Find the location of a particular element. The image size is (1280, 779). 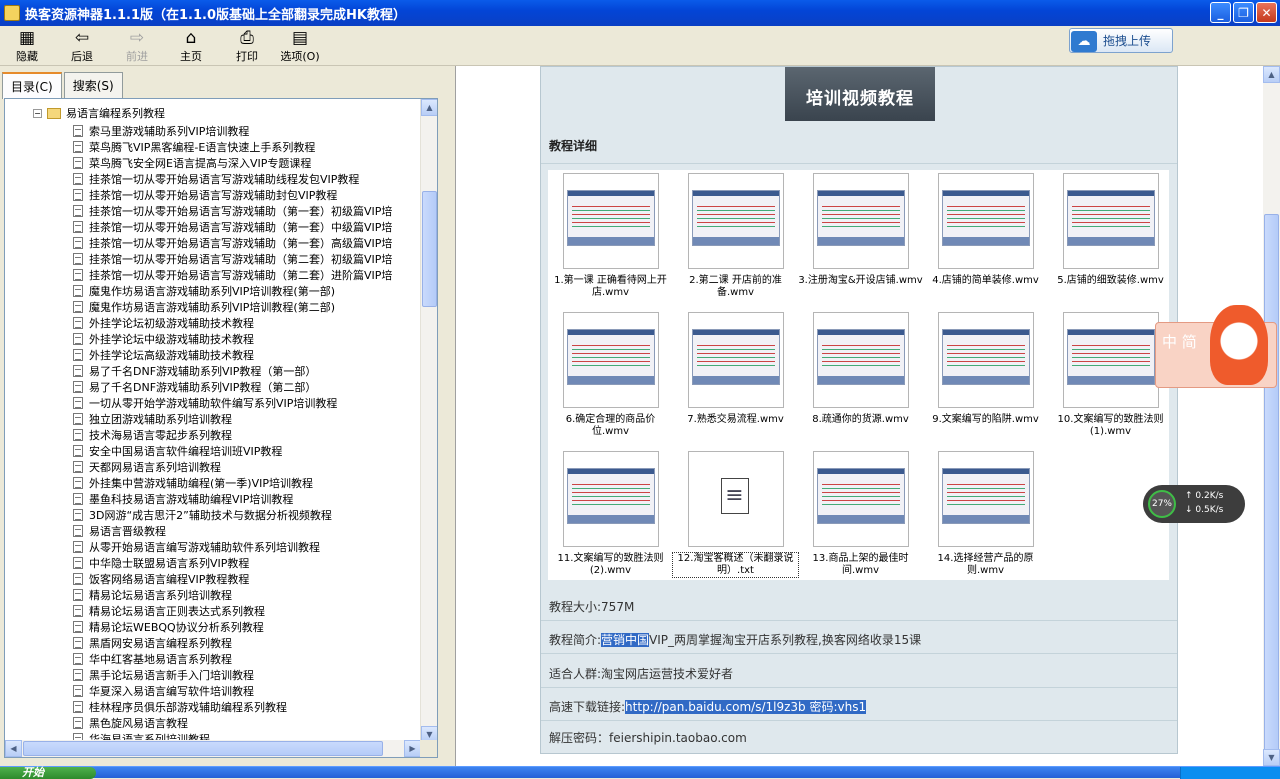

tree-item: 黑盾网安易语言编程系列教程 is located at coordinates (232, 643).